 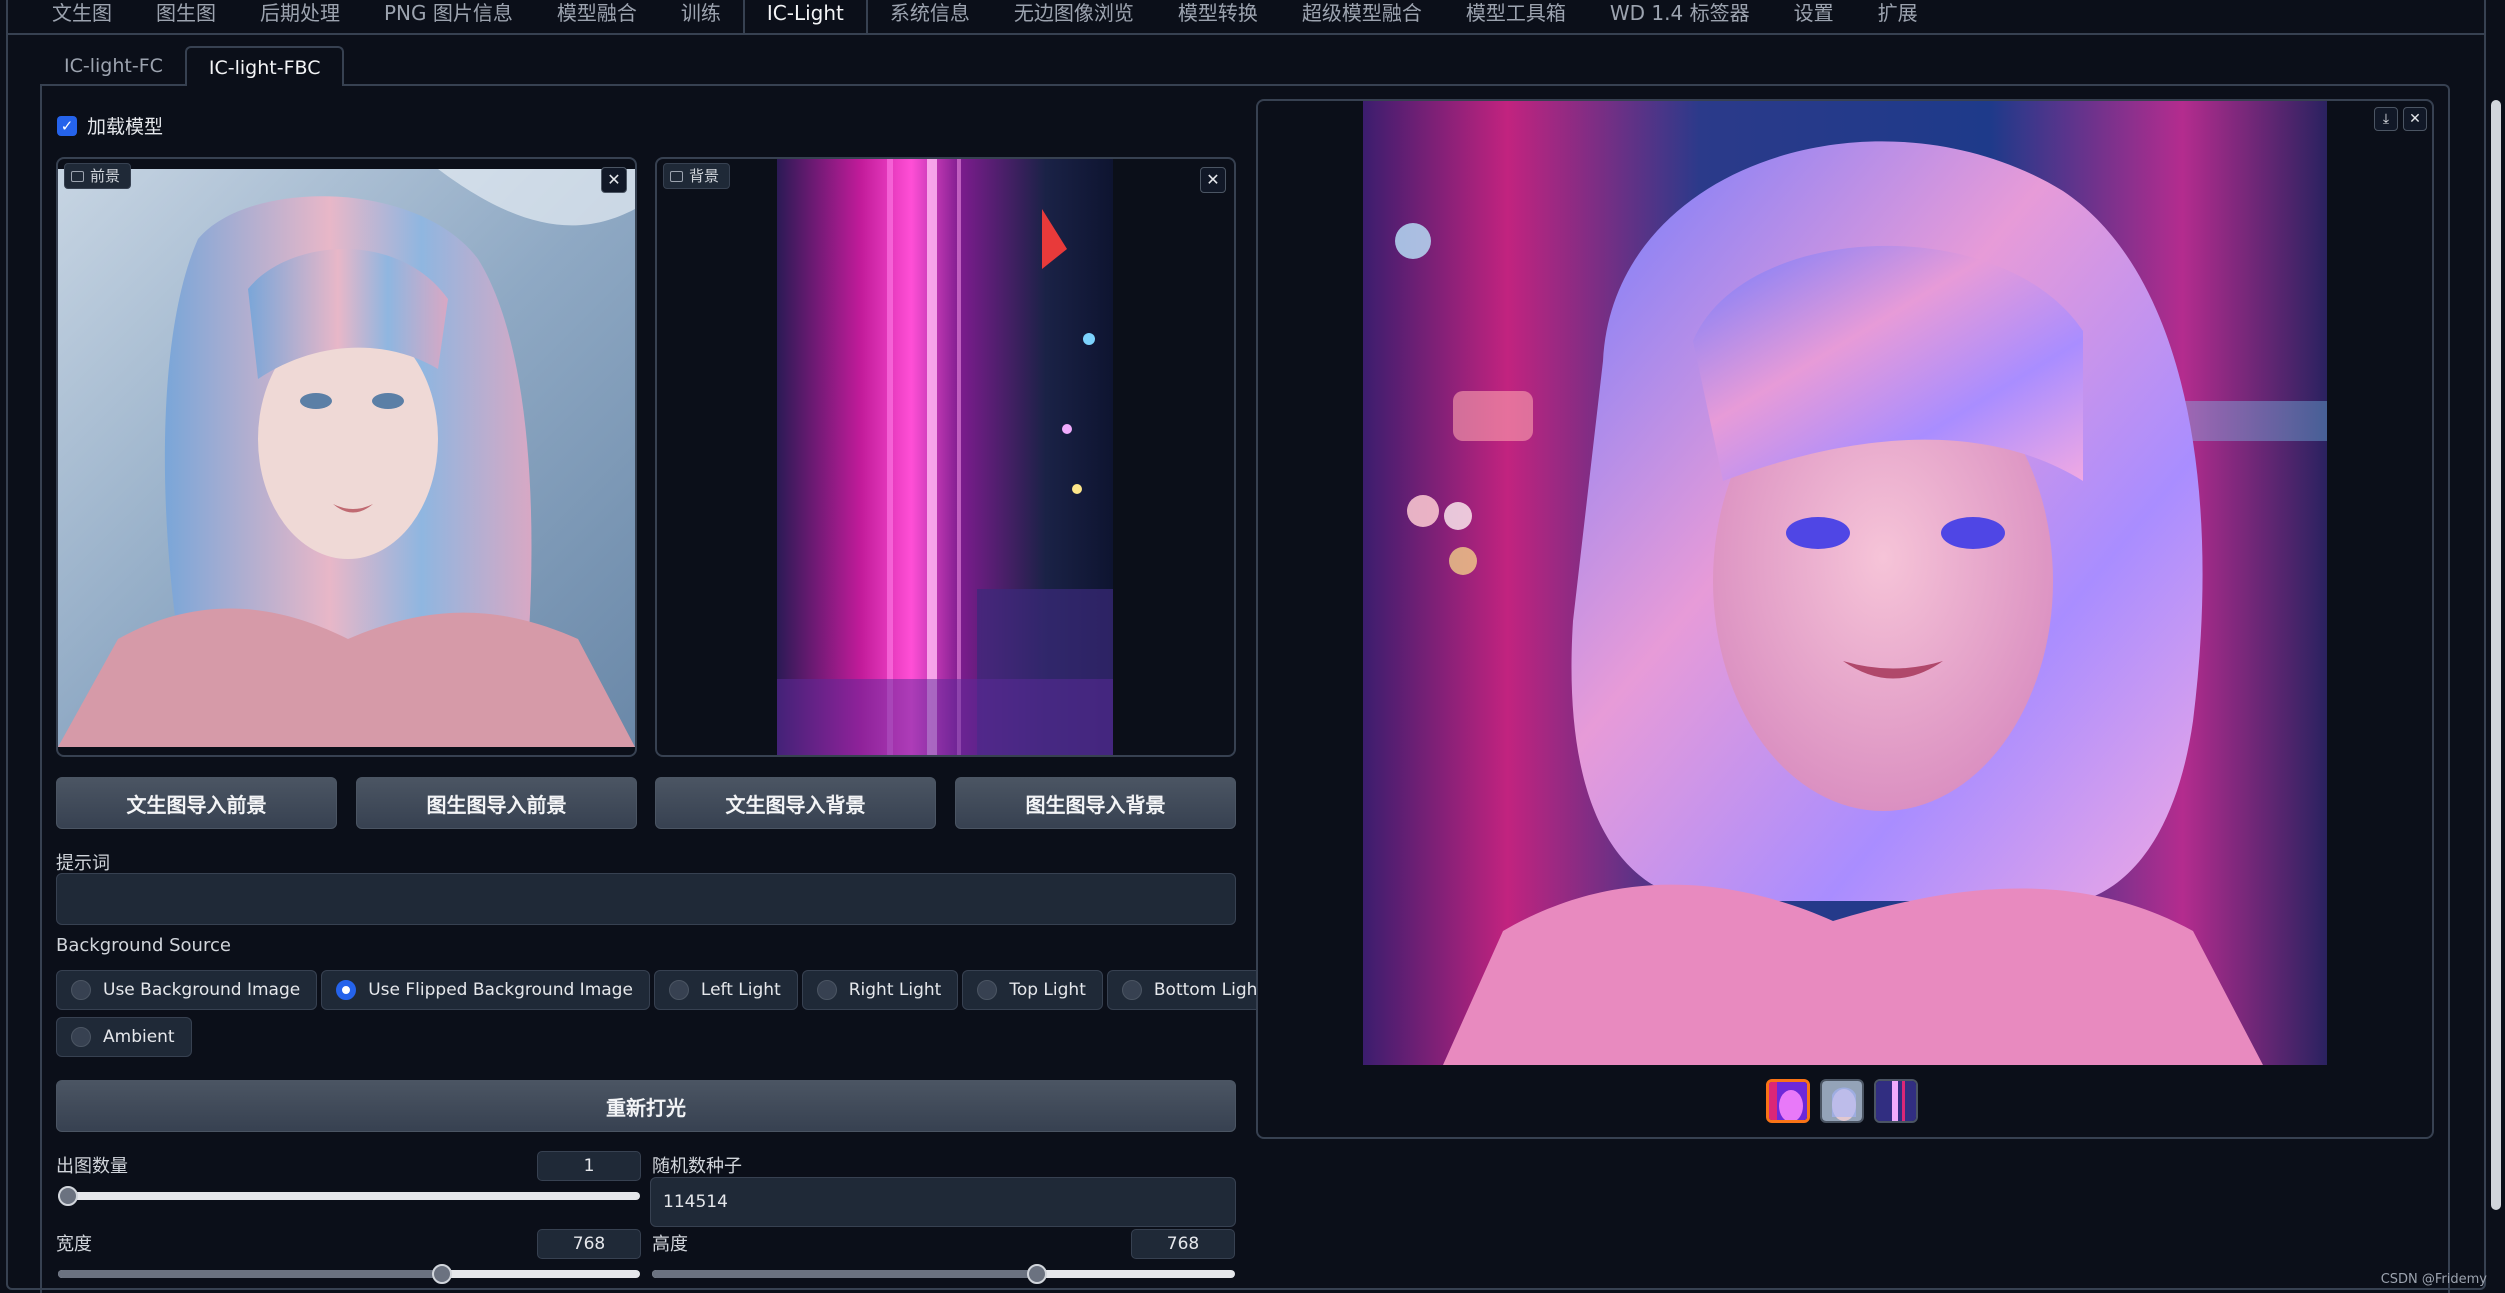 I want to click on tab-ic-light-fc: IC-light-FC, so click(x=113, y=66).